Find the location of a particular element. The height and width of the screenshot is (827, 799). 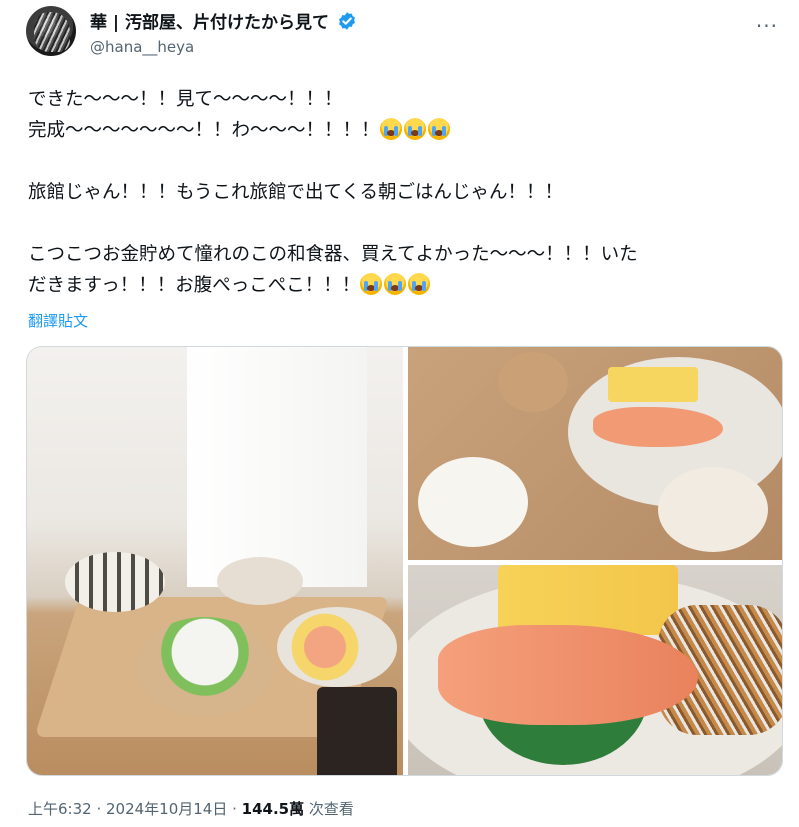

display-name: 華 | 汚部屋、片付けたから見て is located at coordinates (209, 20).